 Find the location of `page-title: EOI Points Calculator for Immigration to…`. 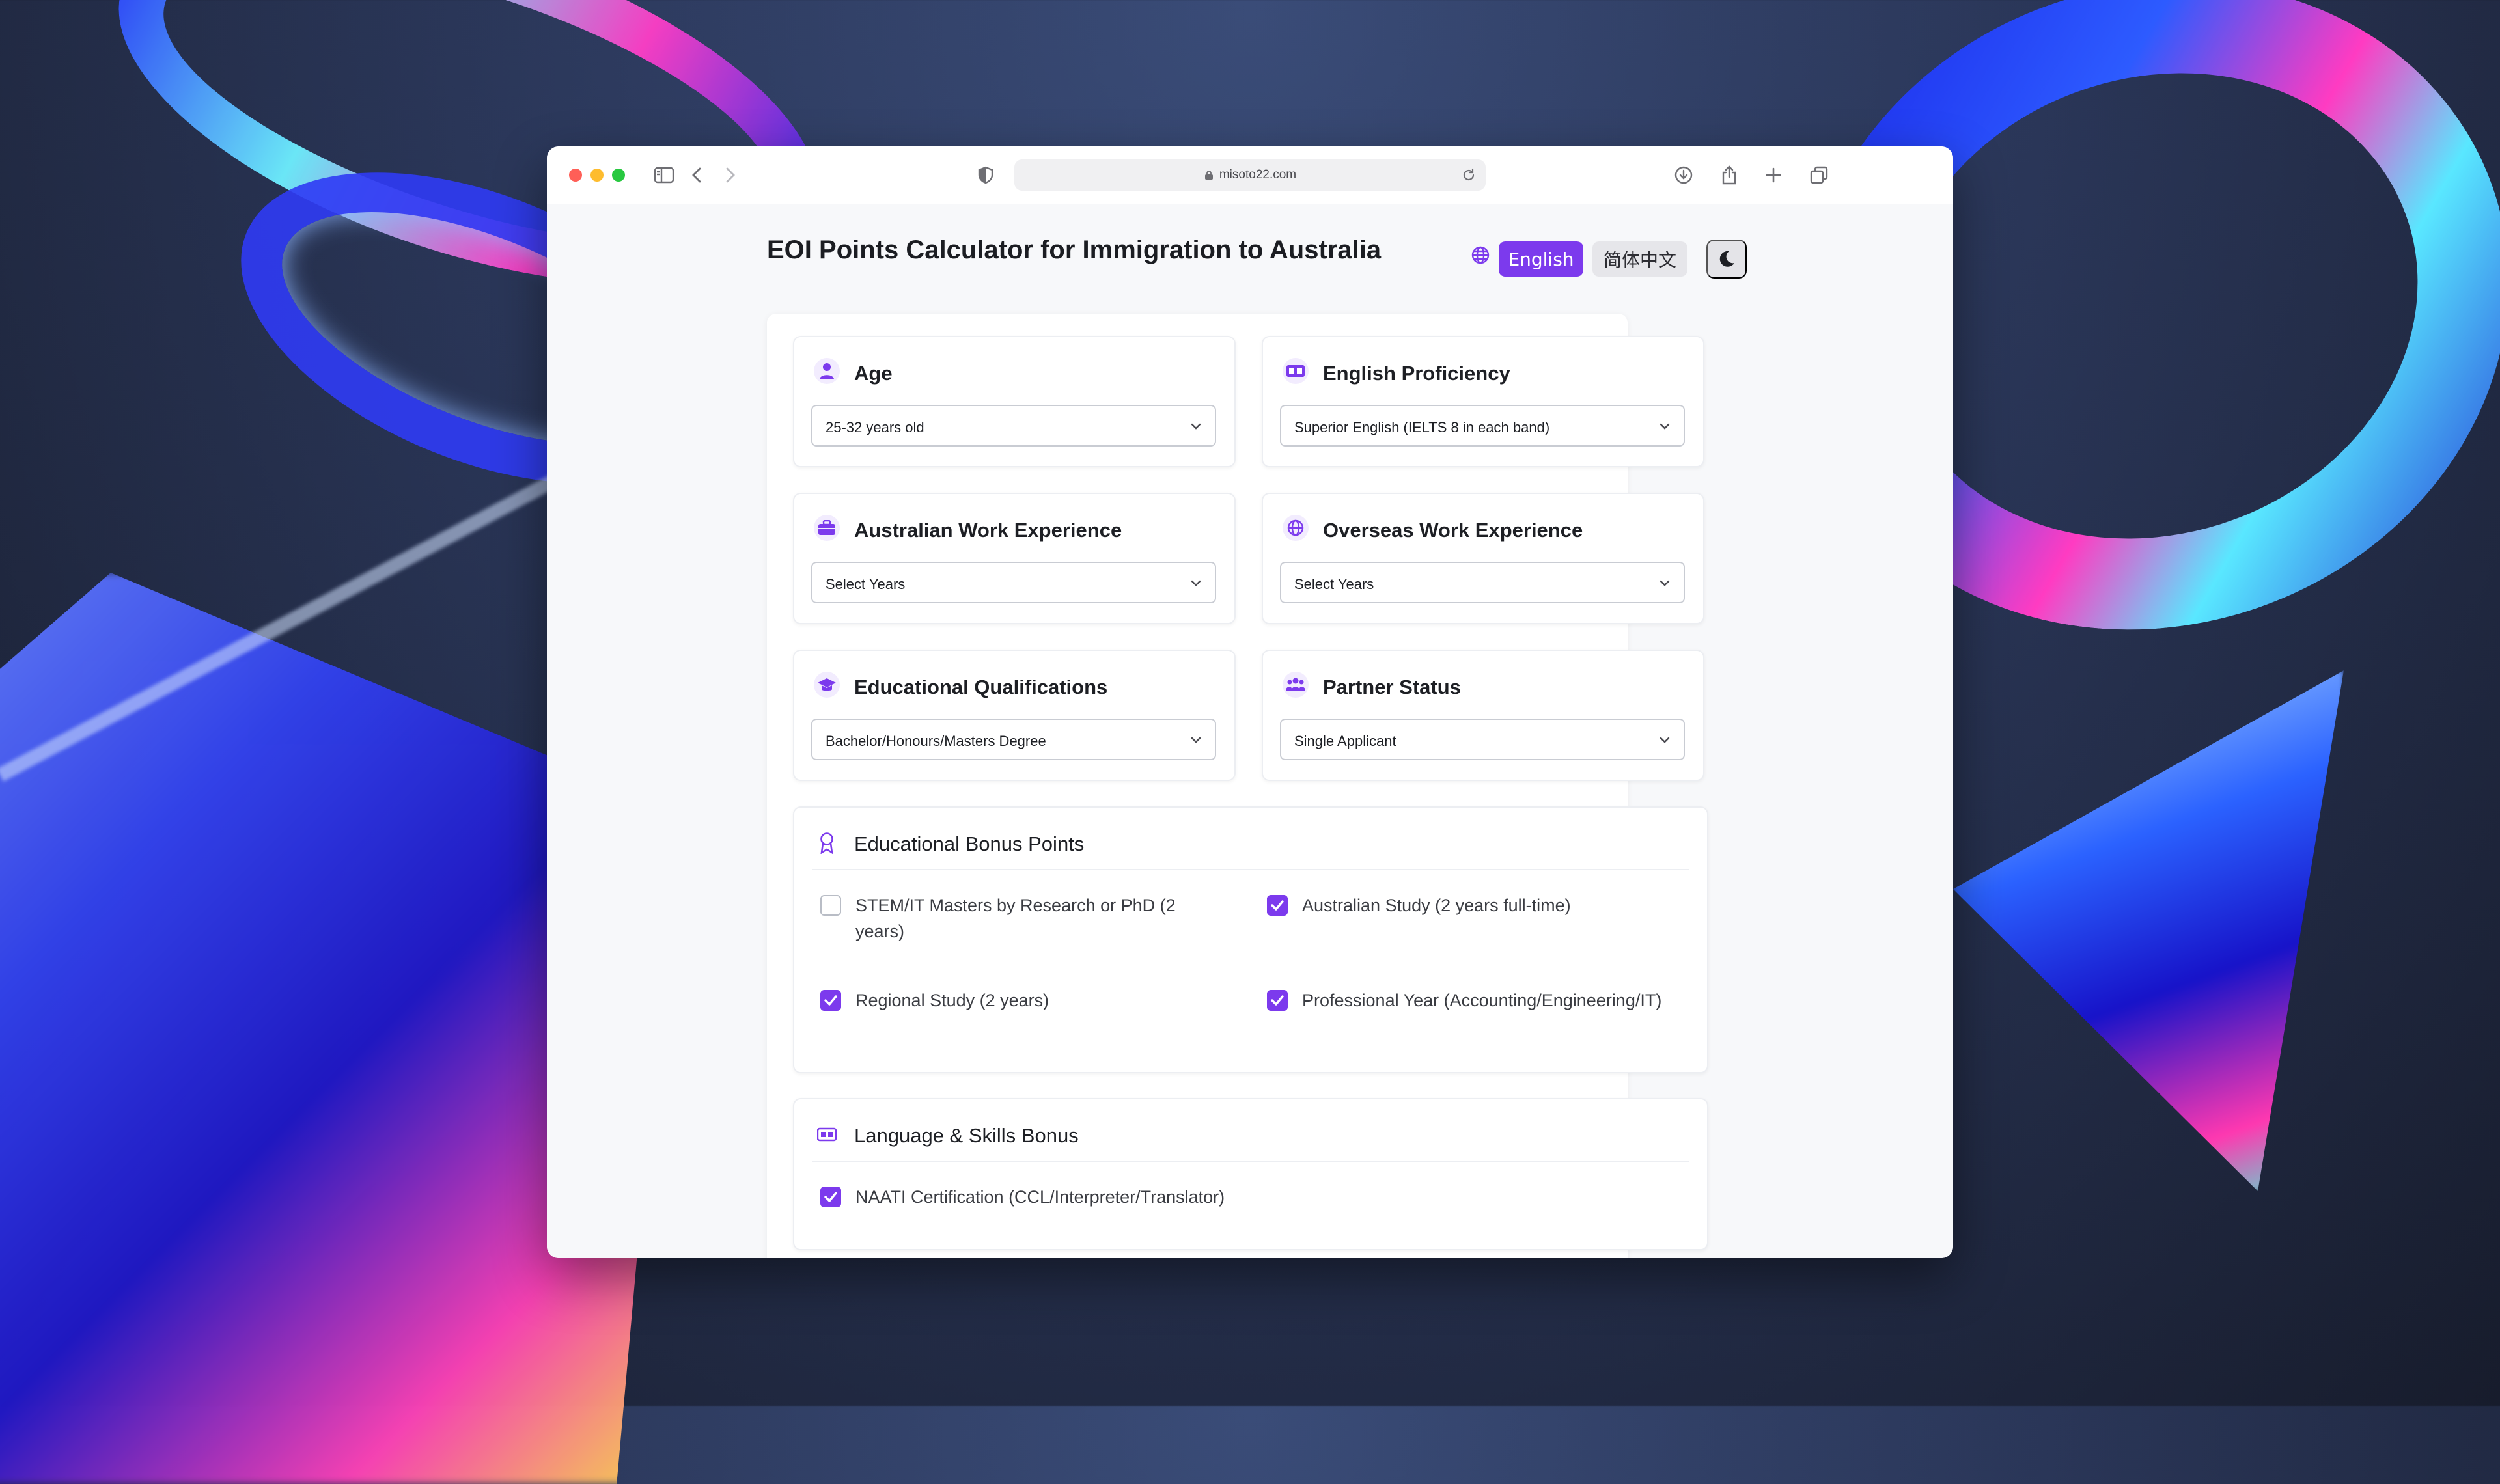

page-title: EOI Points Calculator for Immigration to… is located at coordinates (1074, 250).